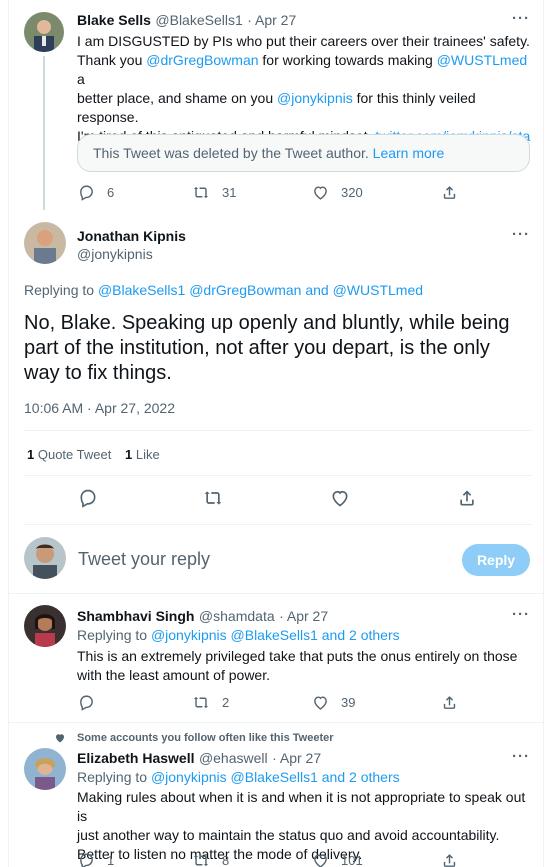 This screenshot has height=867, width=560. What do you see at coordinates (409, 153) in the screenshot?
I see `learn-more-link: Learn more` at bounding box center [409, 153].